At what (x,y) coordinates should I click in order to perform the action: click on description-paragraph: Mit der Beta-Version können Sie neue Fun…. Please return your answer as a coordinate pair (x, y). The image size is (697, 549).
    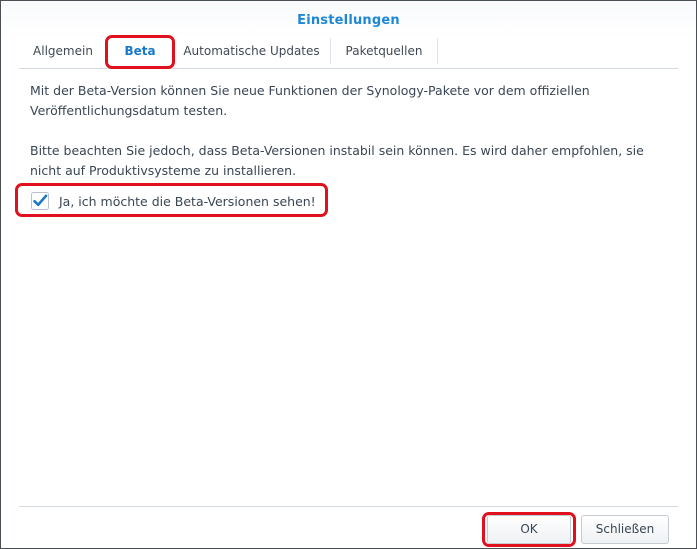
    Looking at the image, I should click on (310, 100).